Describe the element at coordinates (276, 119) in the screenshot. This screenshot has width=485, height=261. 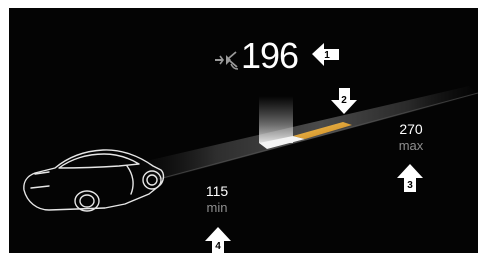
I see `spotlight-beam` at that location.